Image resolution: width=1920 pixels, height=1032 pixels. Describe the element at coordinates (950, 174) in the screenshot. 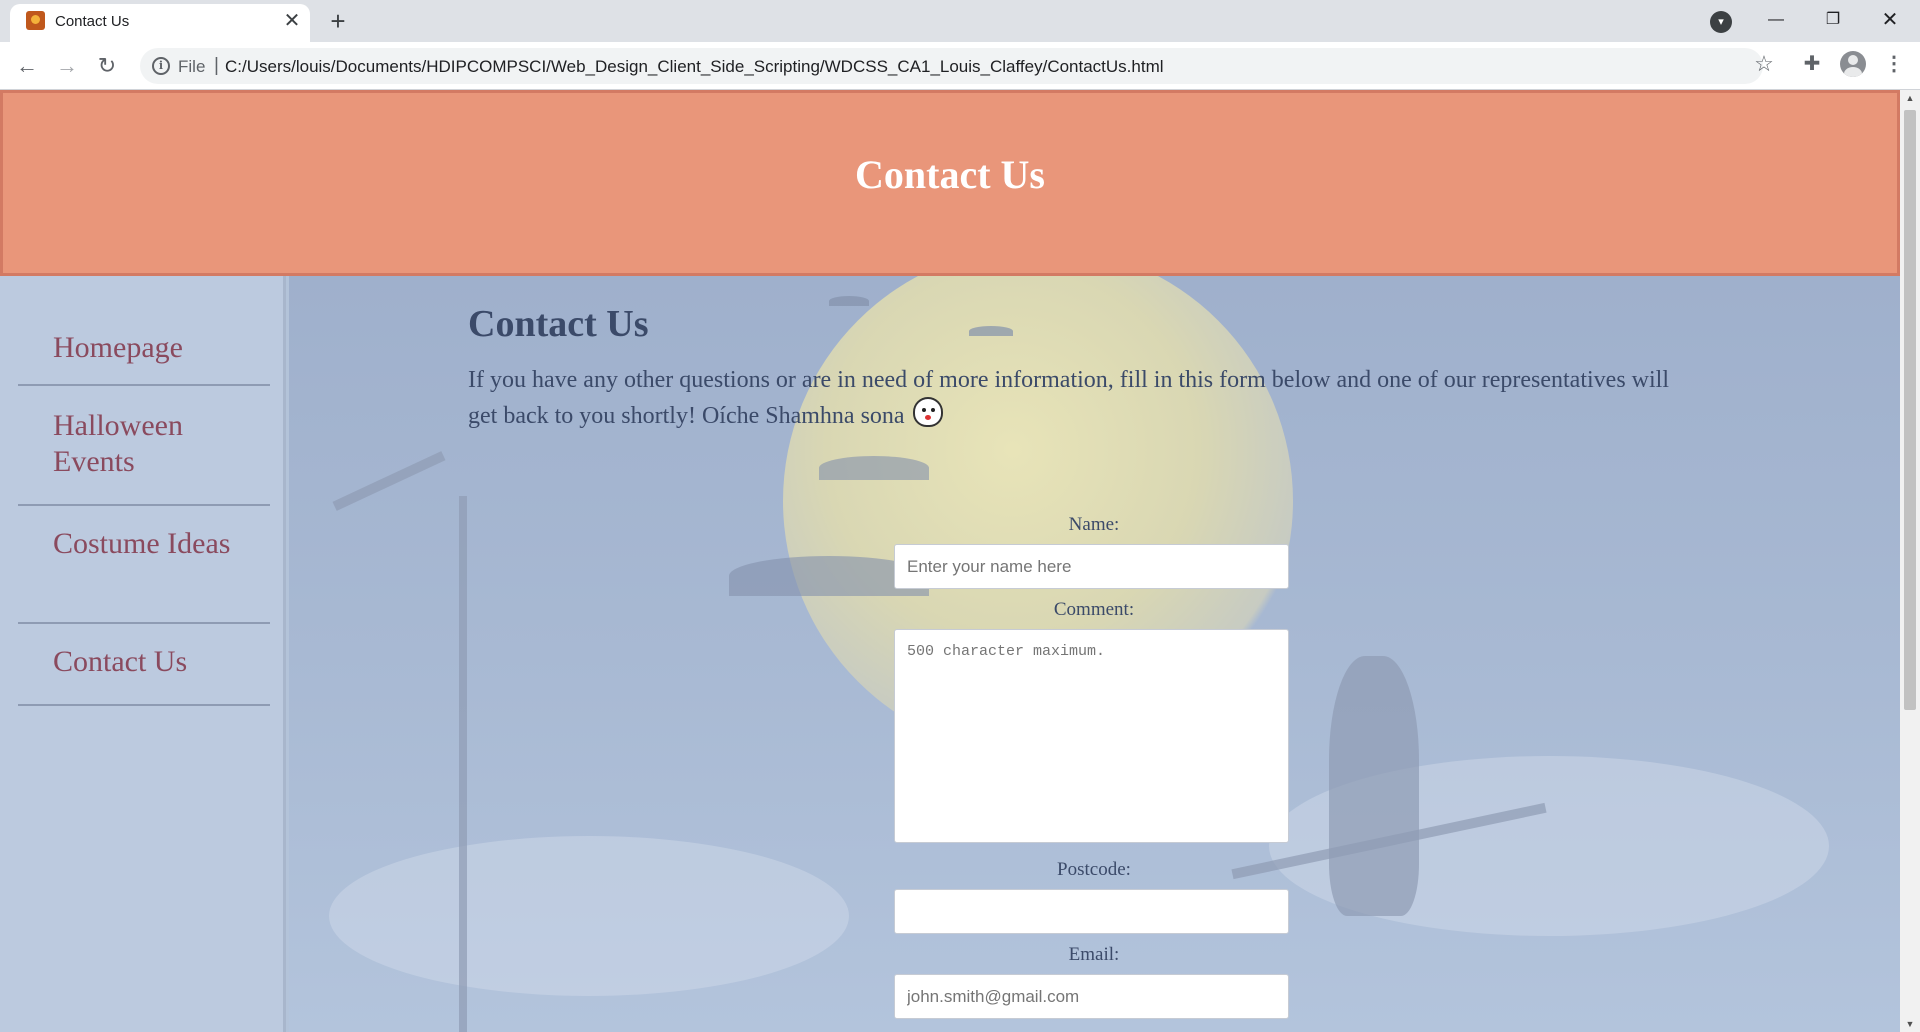

I see `header-title: Contact Us` at that location.